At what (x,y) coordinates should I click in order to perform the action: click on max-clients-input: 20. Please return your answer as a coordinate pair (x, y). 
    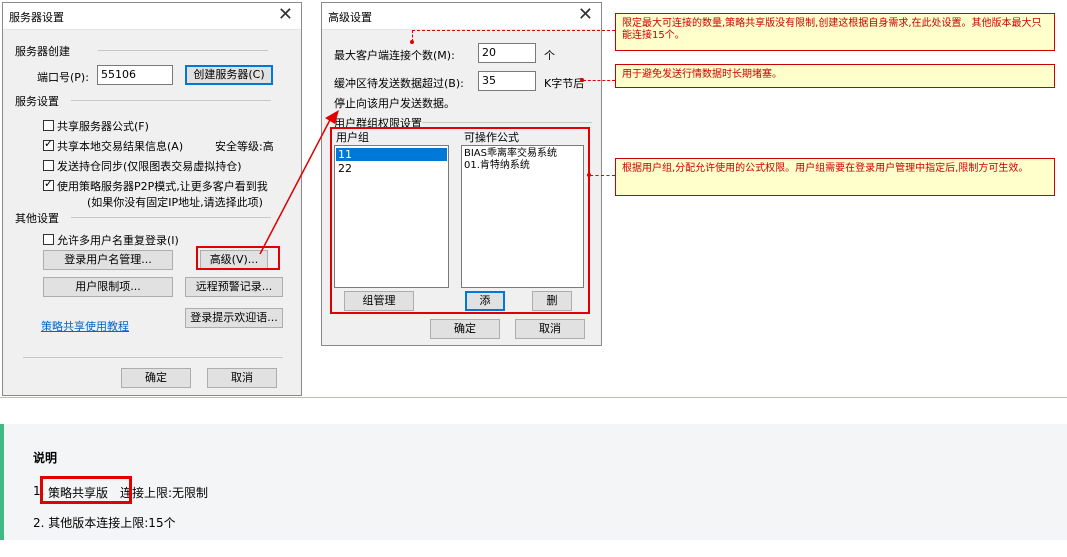
    Looking at the image, I should click on (507, 53).